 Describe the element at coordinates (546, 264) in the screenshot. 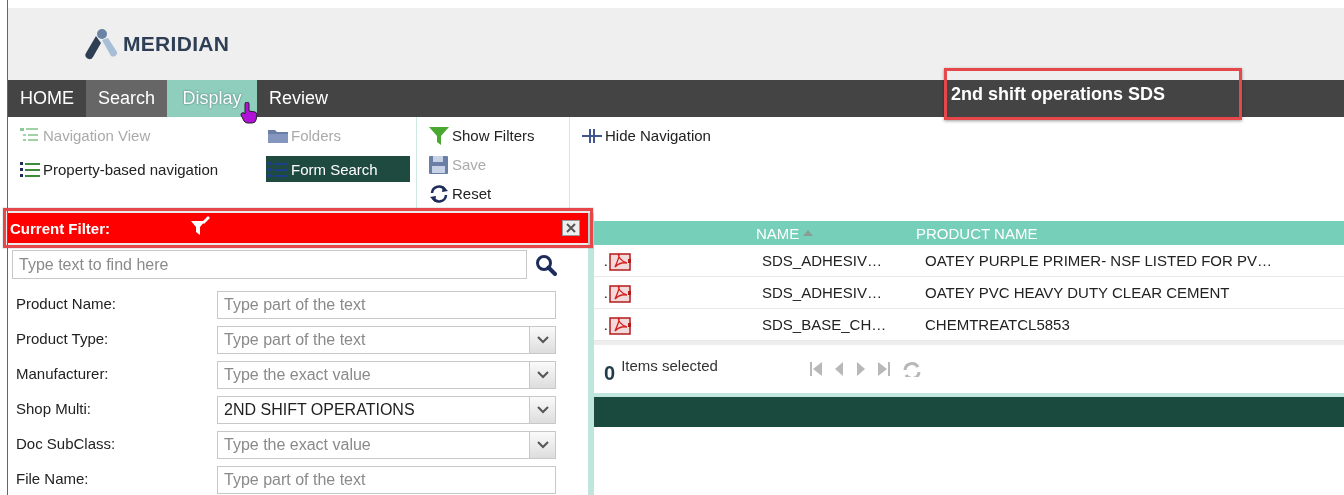

I see `search-icon` at that location.